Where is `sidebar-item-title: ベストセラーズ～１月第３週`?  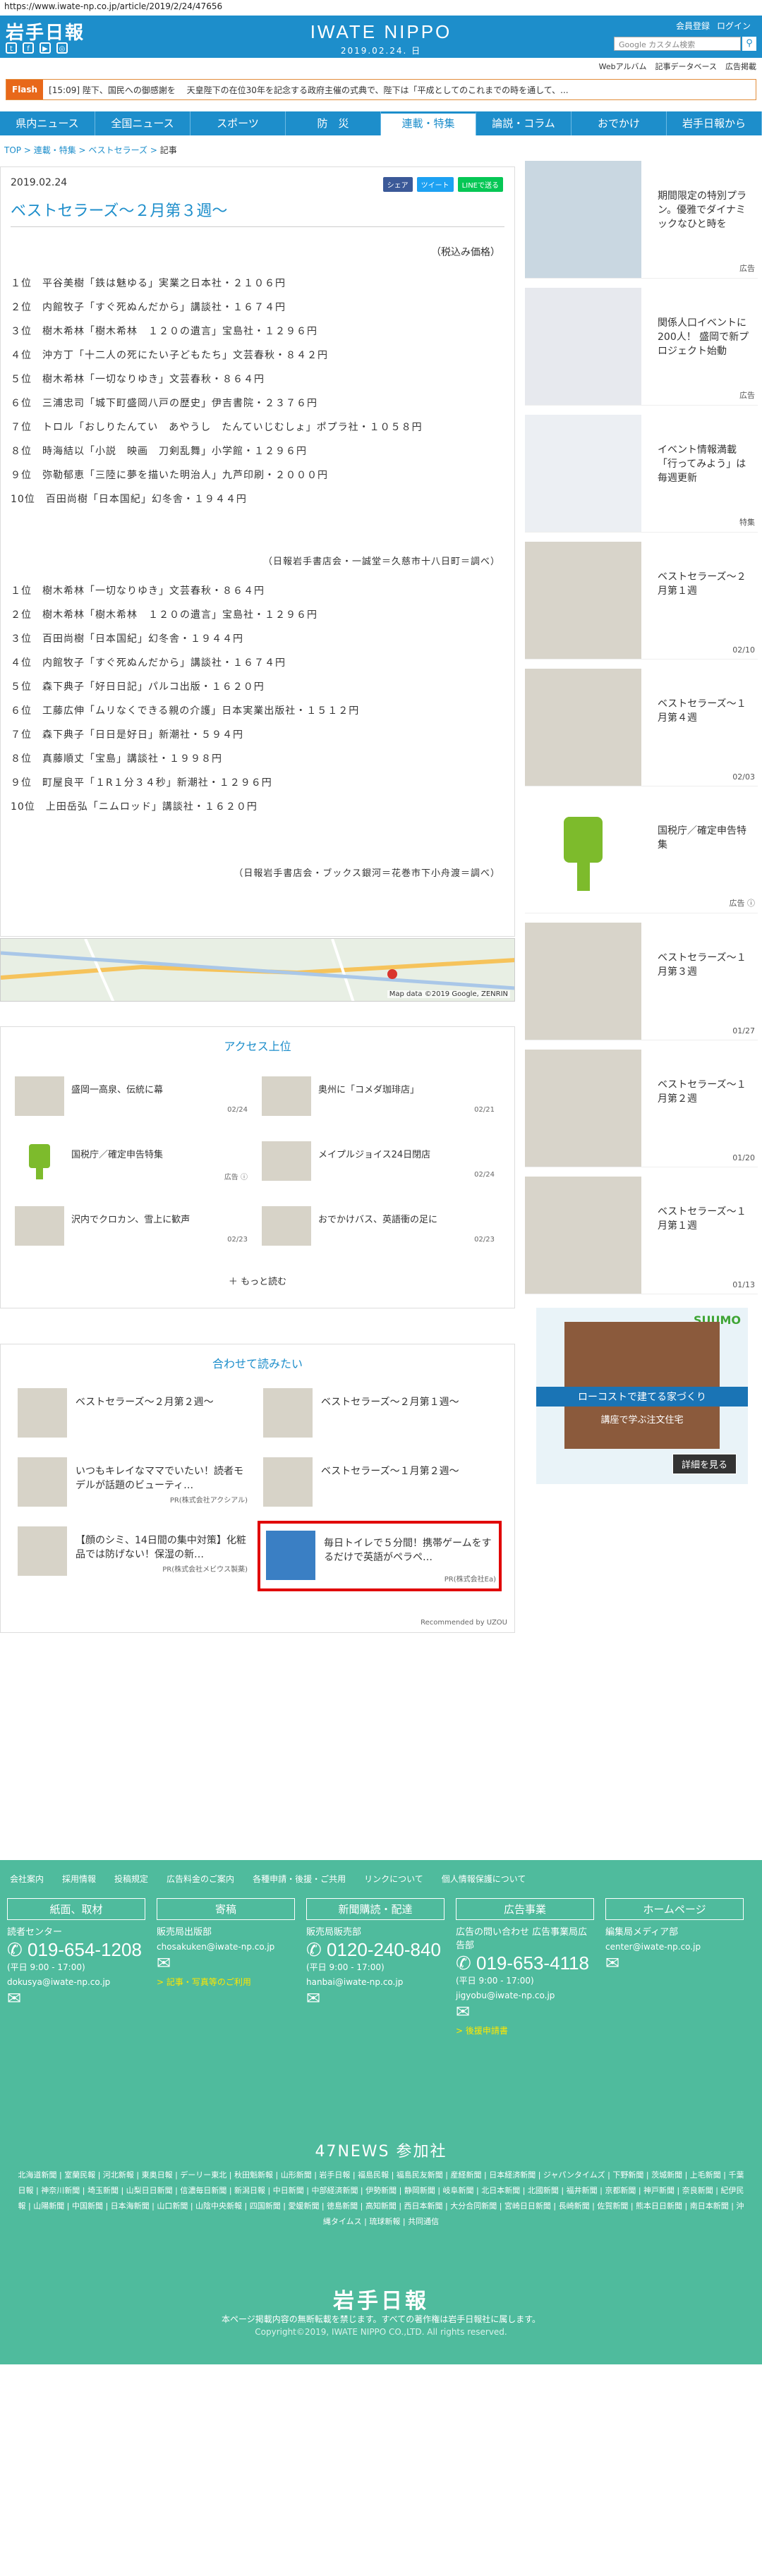 sidebar-item-title: ベストセラーズ～１月第３週 is located at coordinates (702, 965).